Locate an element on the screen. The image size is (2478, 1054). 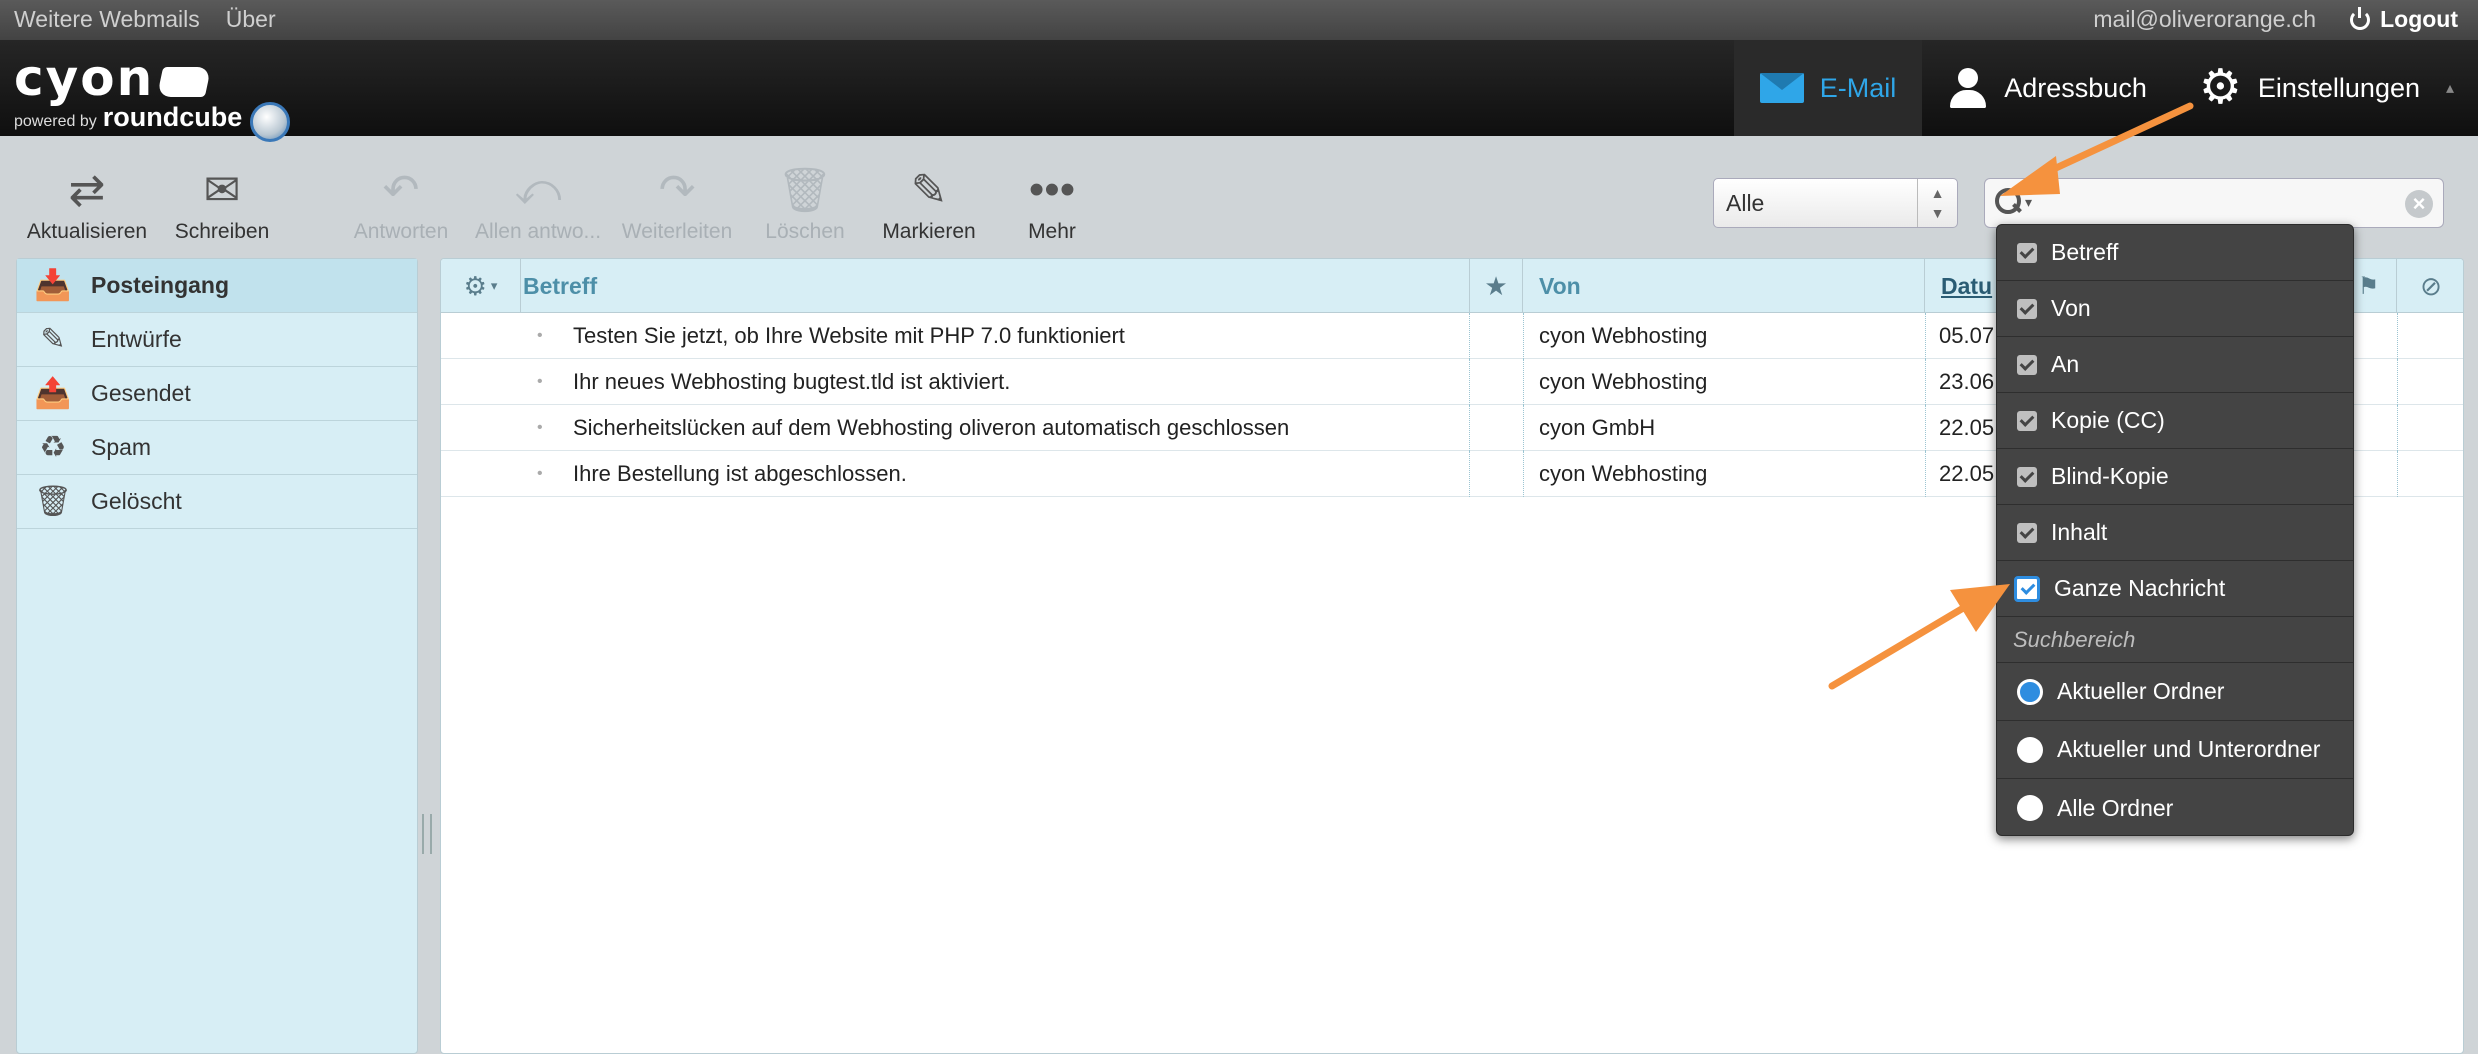
folder-label: Posteingang is located at coordinates (160, 285).